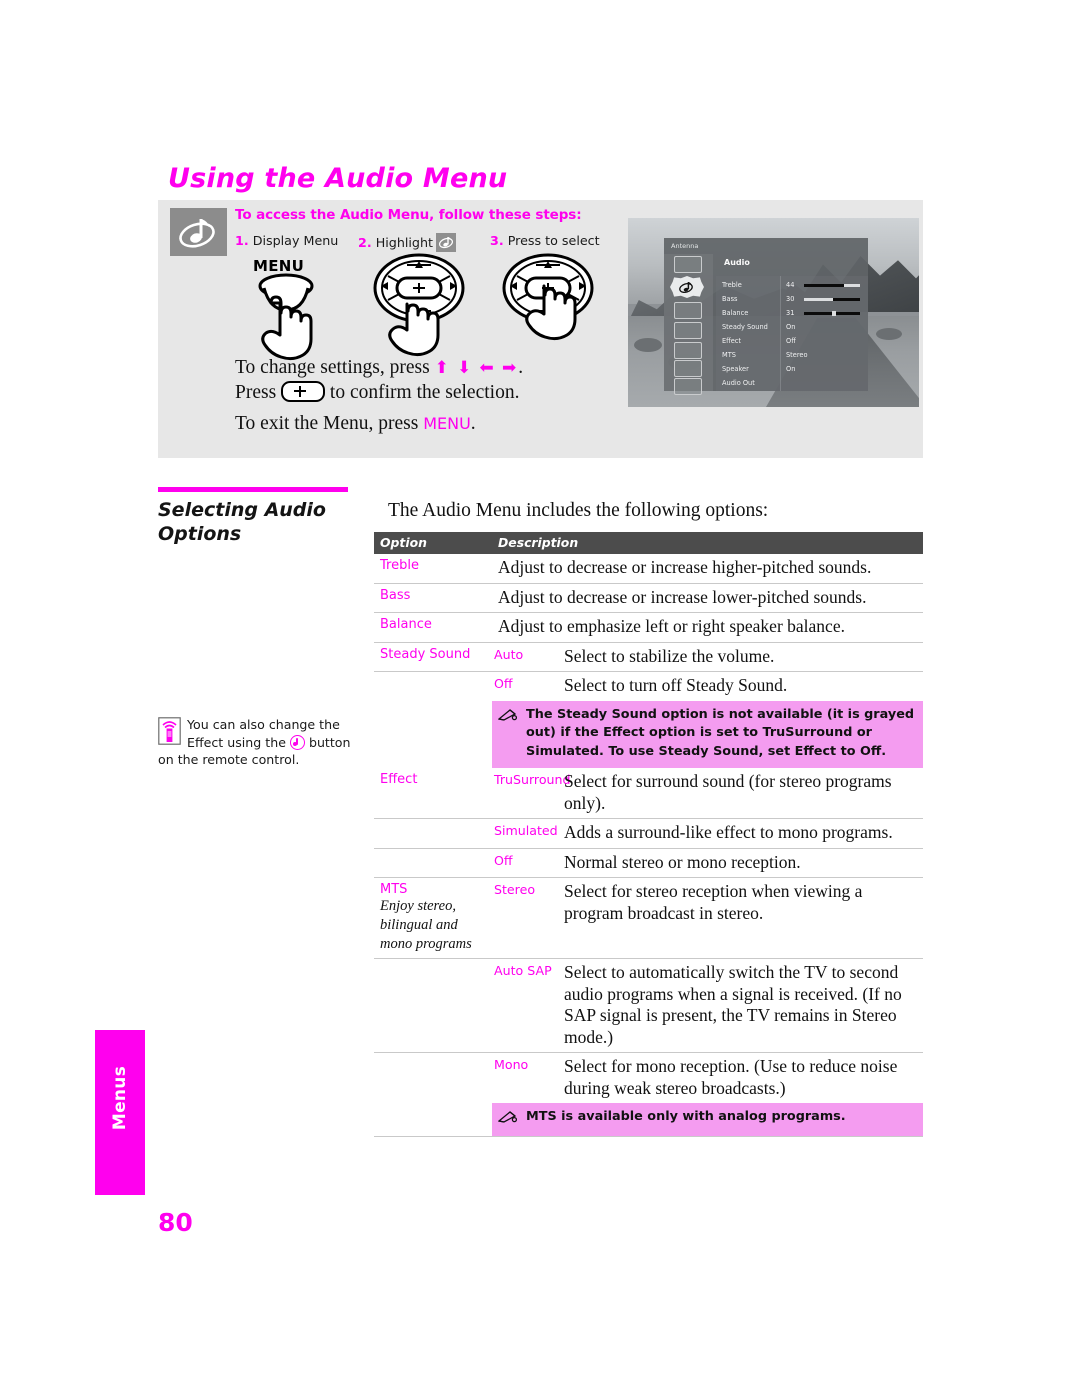  I want to click on remote-control-icon, so click(169, 731).